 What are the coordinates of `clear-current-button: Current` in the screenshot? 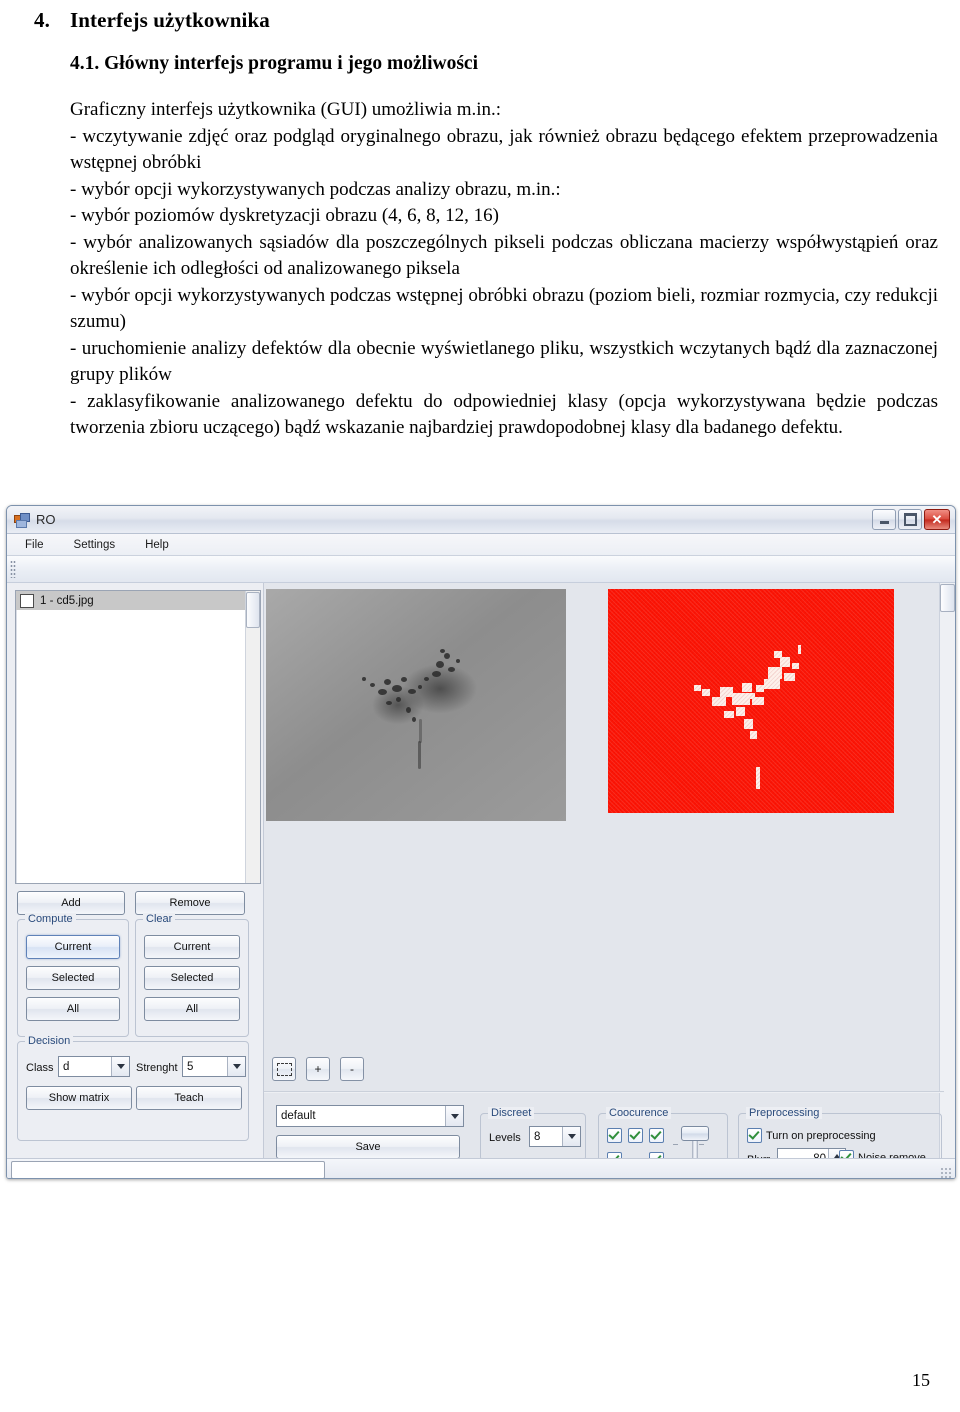 It's located at (192, 947).